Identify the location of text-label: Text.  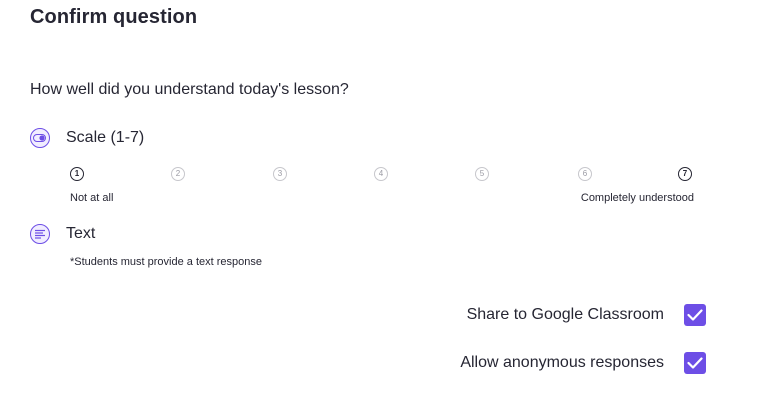
(81, 233).